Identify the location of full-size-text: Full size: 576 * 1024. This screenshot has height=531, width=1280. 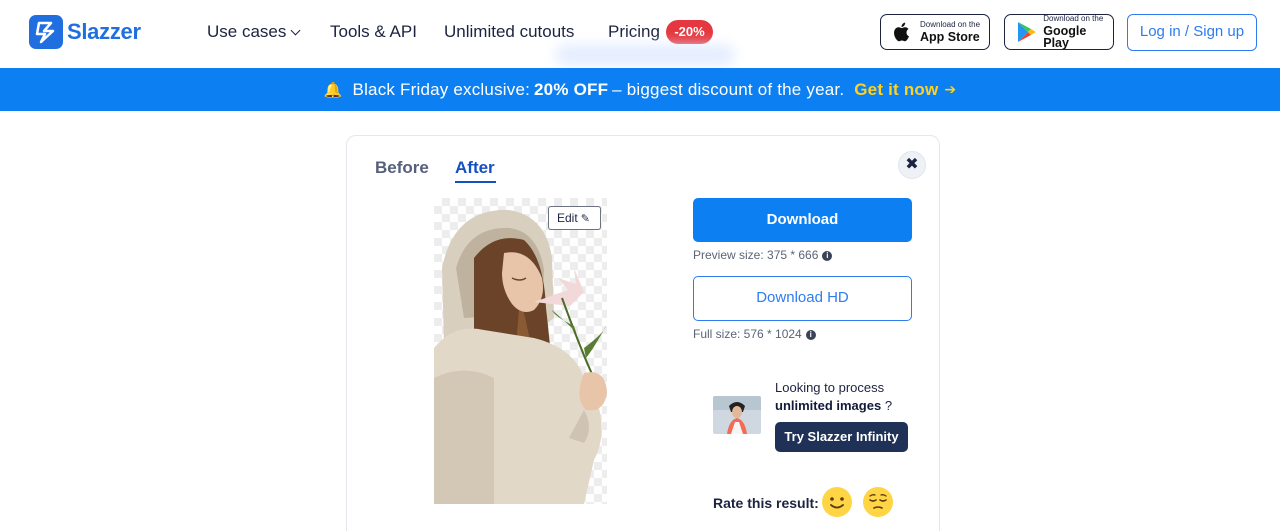
(747, 334).